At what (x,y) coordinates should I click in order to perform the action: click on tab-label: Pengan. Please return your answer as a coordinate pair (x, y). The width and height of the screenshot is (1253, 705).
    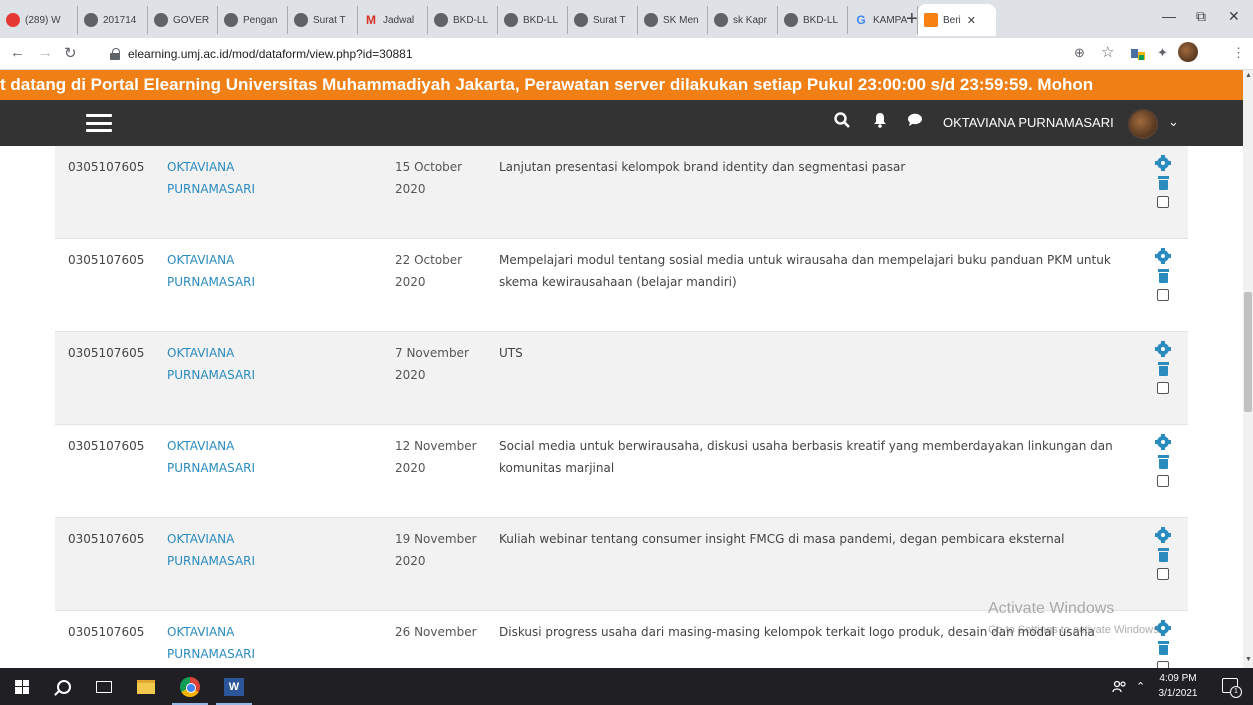
    Looking at the image, I should click on (260, 20).